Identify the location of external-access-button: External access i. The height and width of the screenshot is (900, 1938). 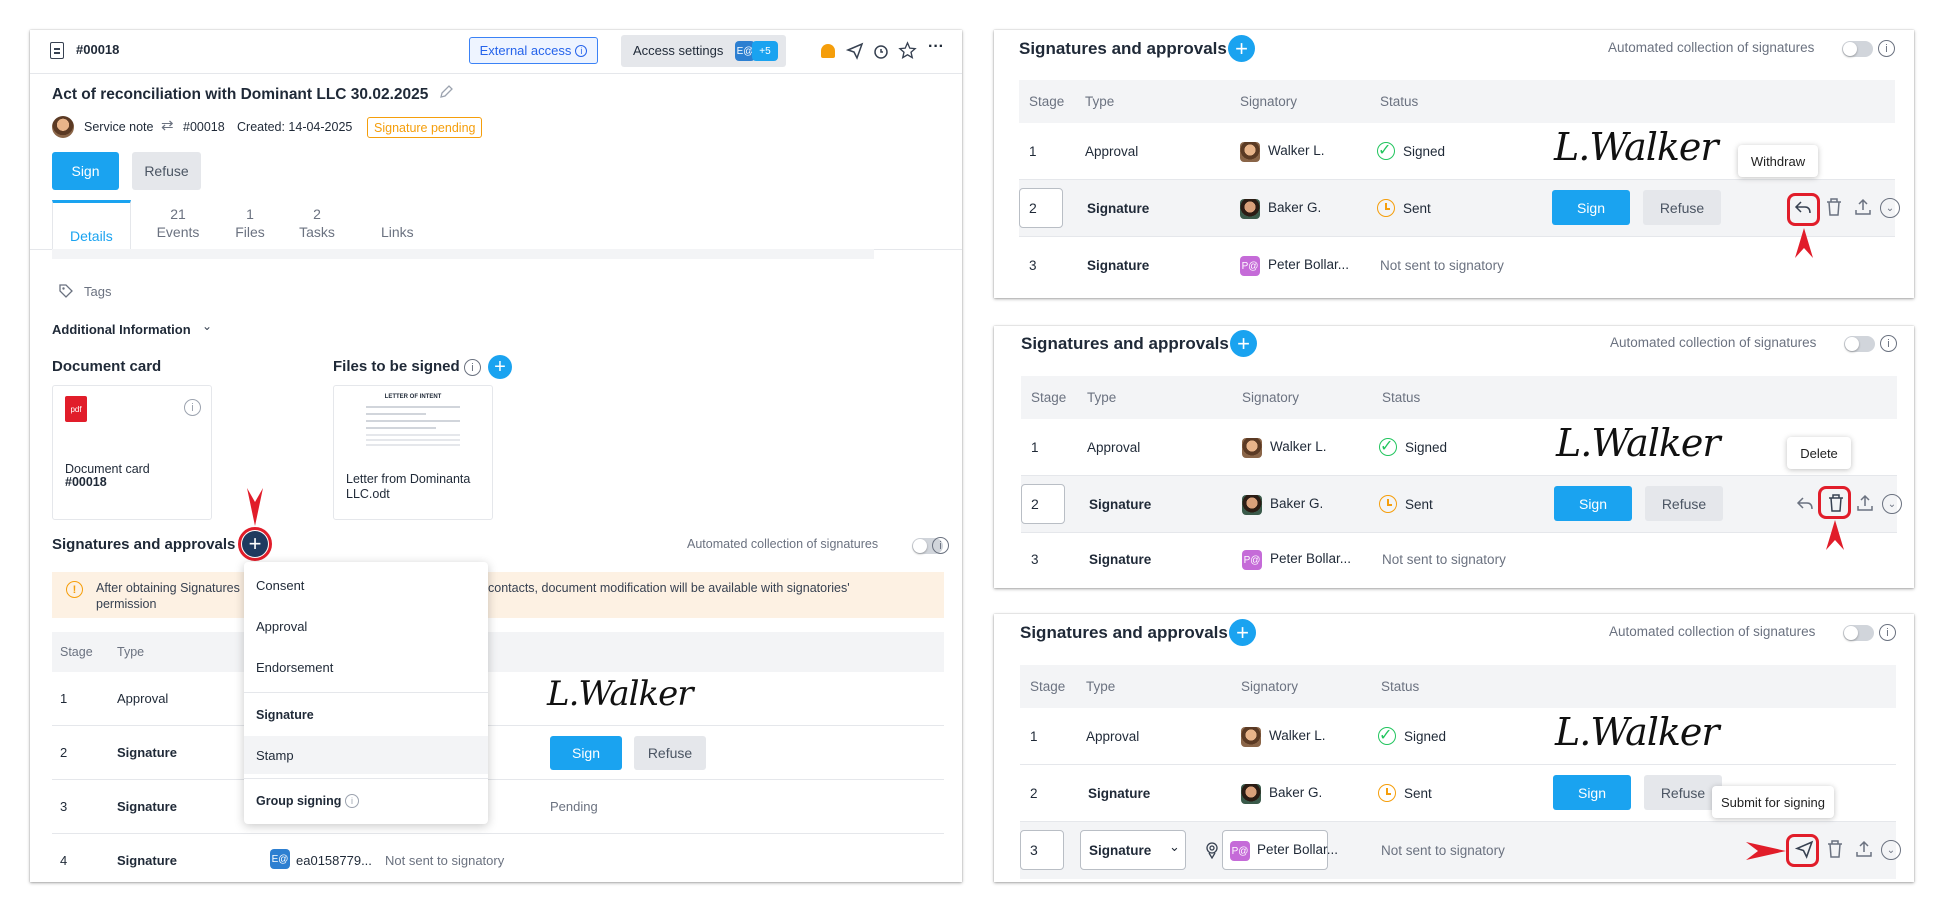
(533, 50).